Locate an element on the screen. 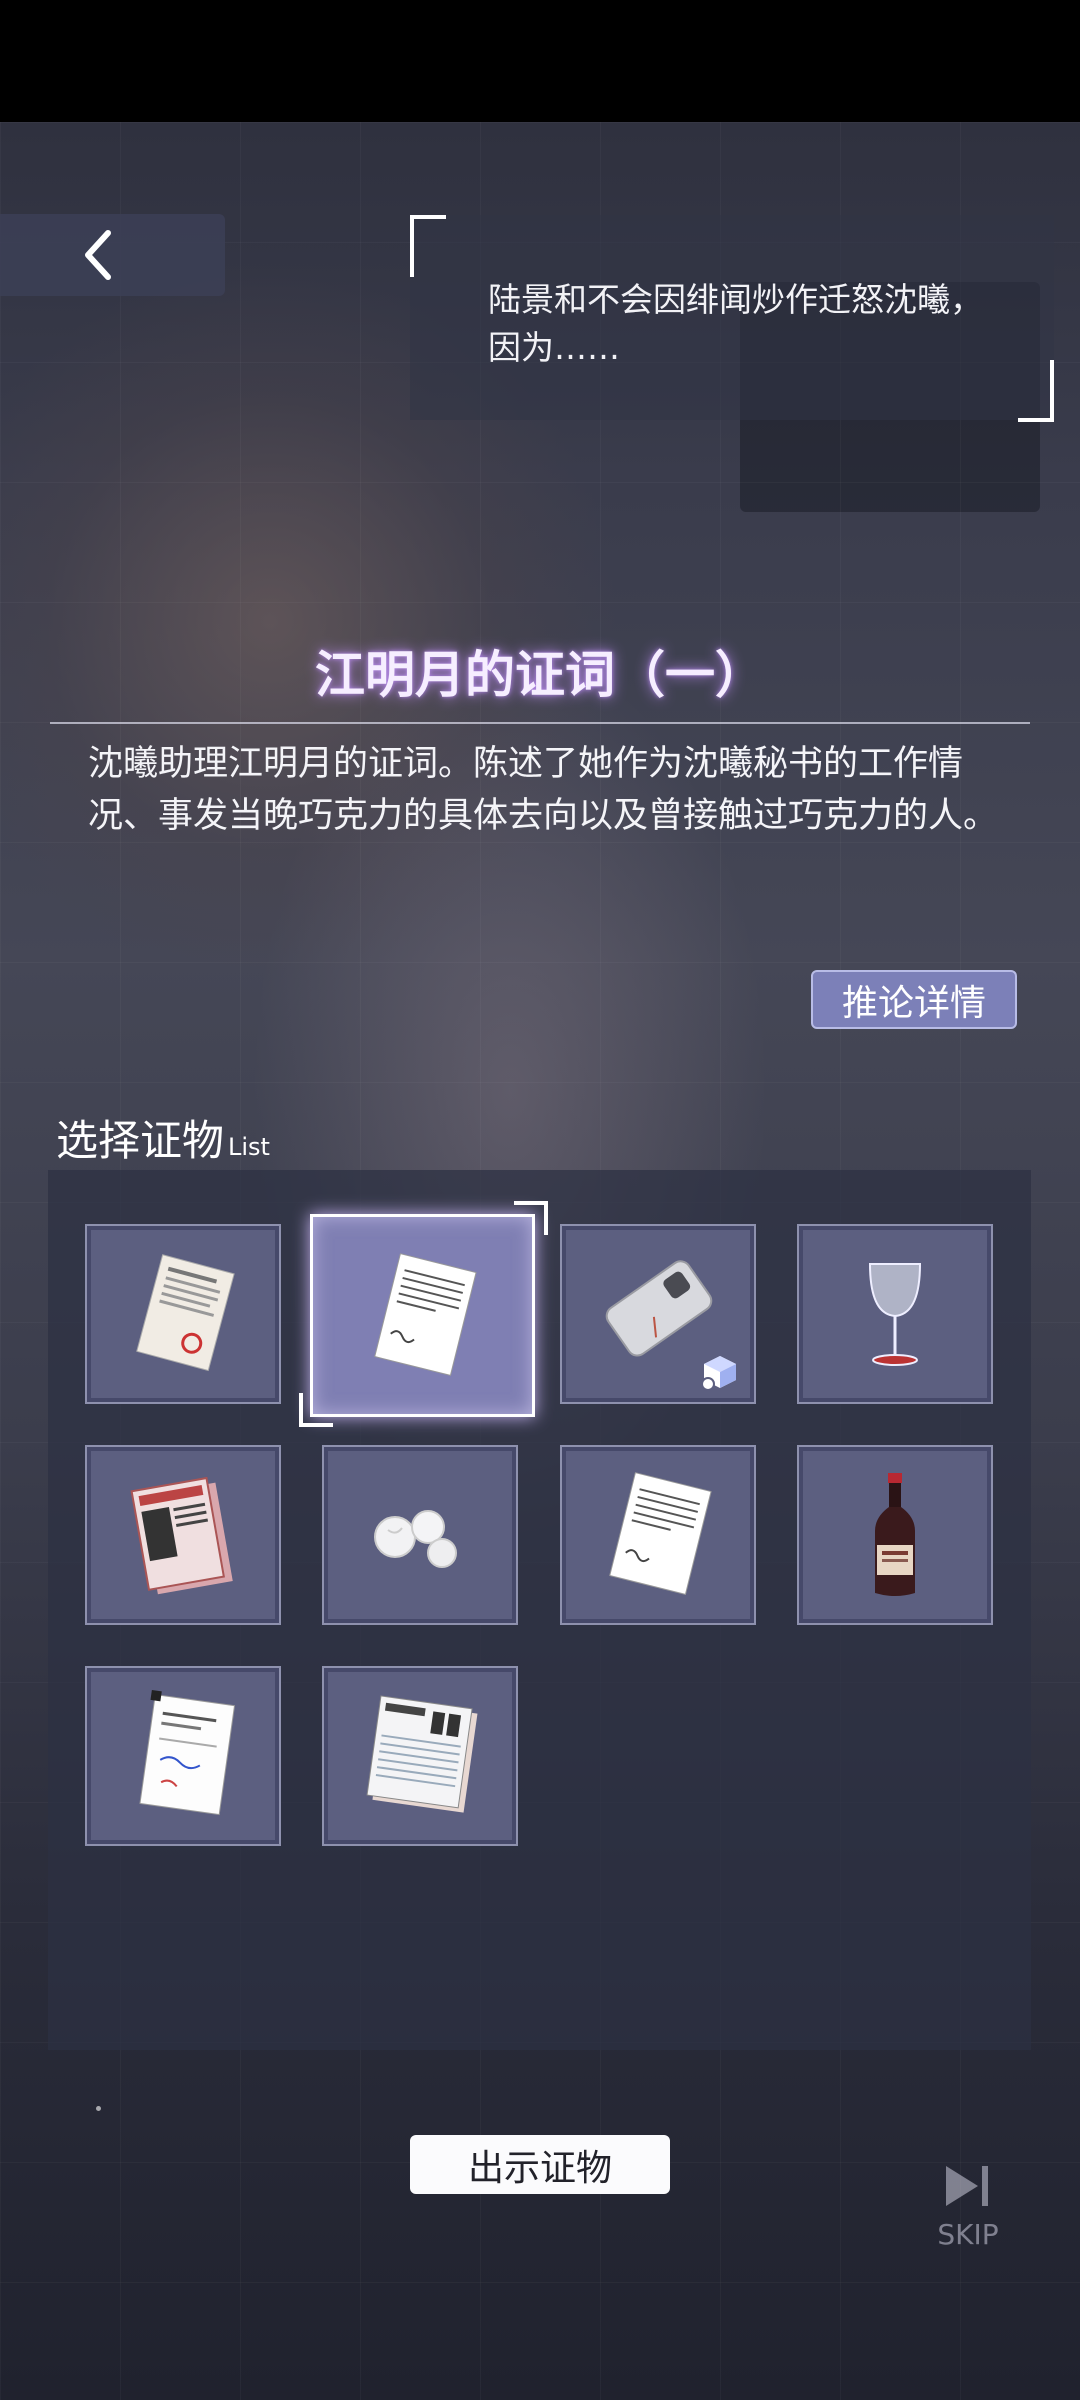 Image resolution: width=1080 pixels, height=2400 pixels. present-evidence-button: 出示证物 is located at coordinates (540, 2164).